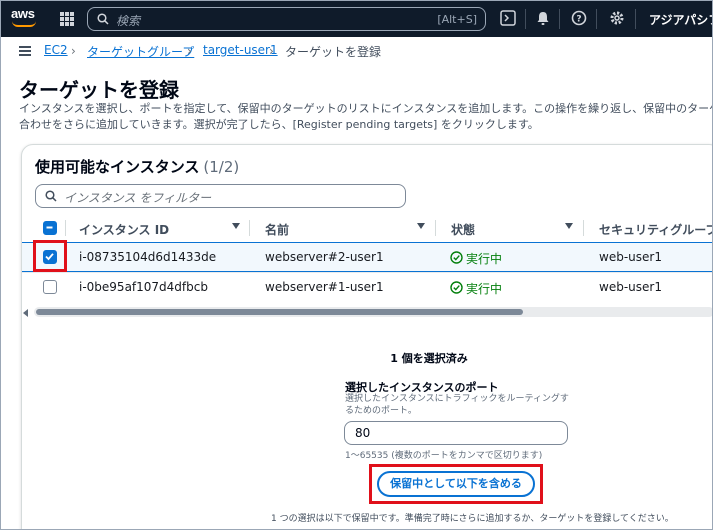 The image size is (713, 530). I want to click on menu-icon, so click(25, 51).